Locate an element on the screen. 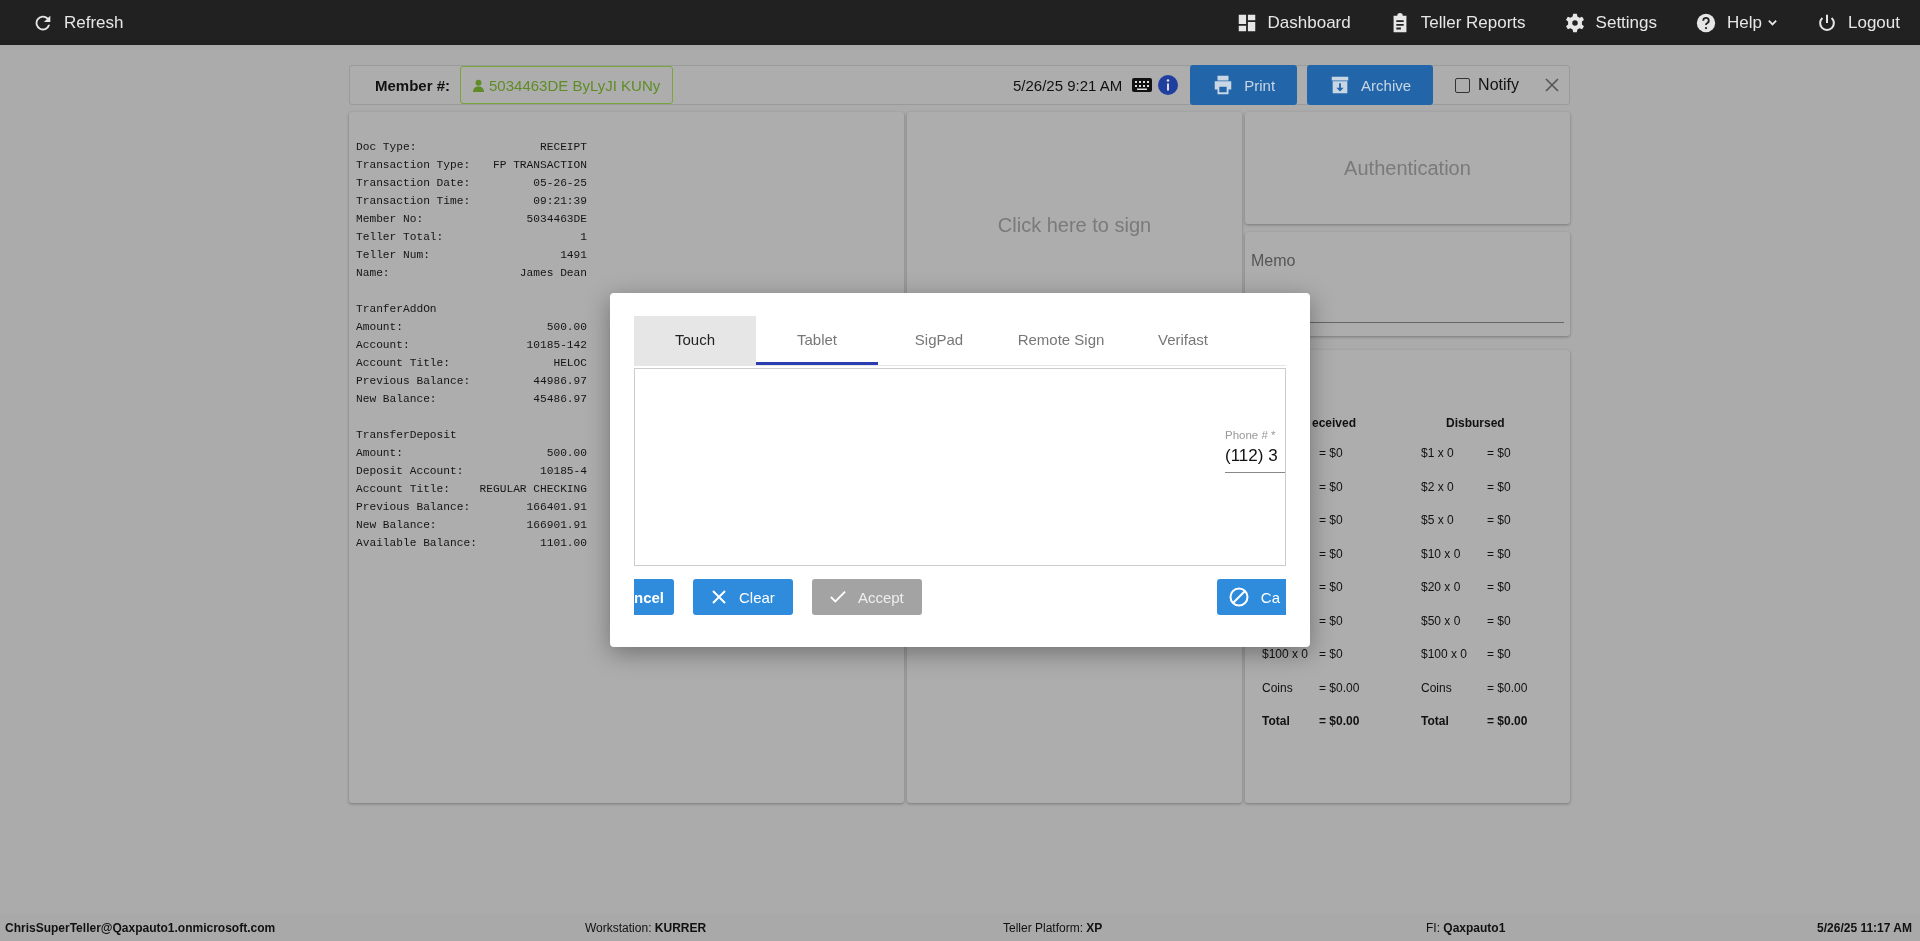 The image size is (1920, 941). nav-link: Teller Reports is located at coordinates (1457, 22).